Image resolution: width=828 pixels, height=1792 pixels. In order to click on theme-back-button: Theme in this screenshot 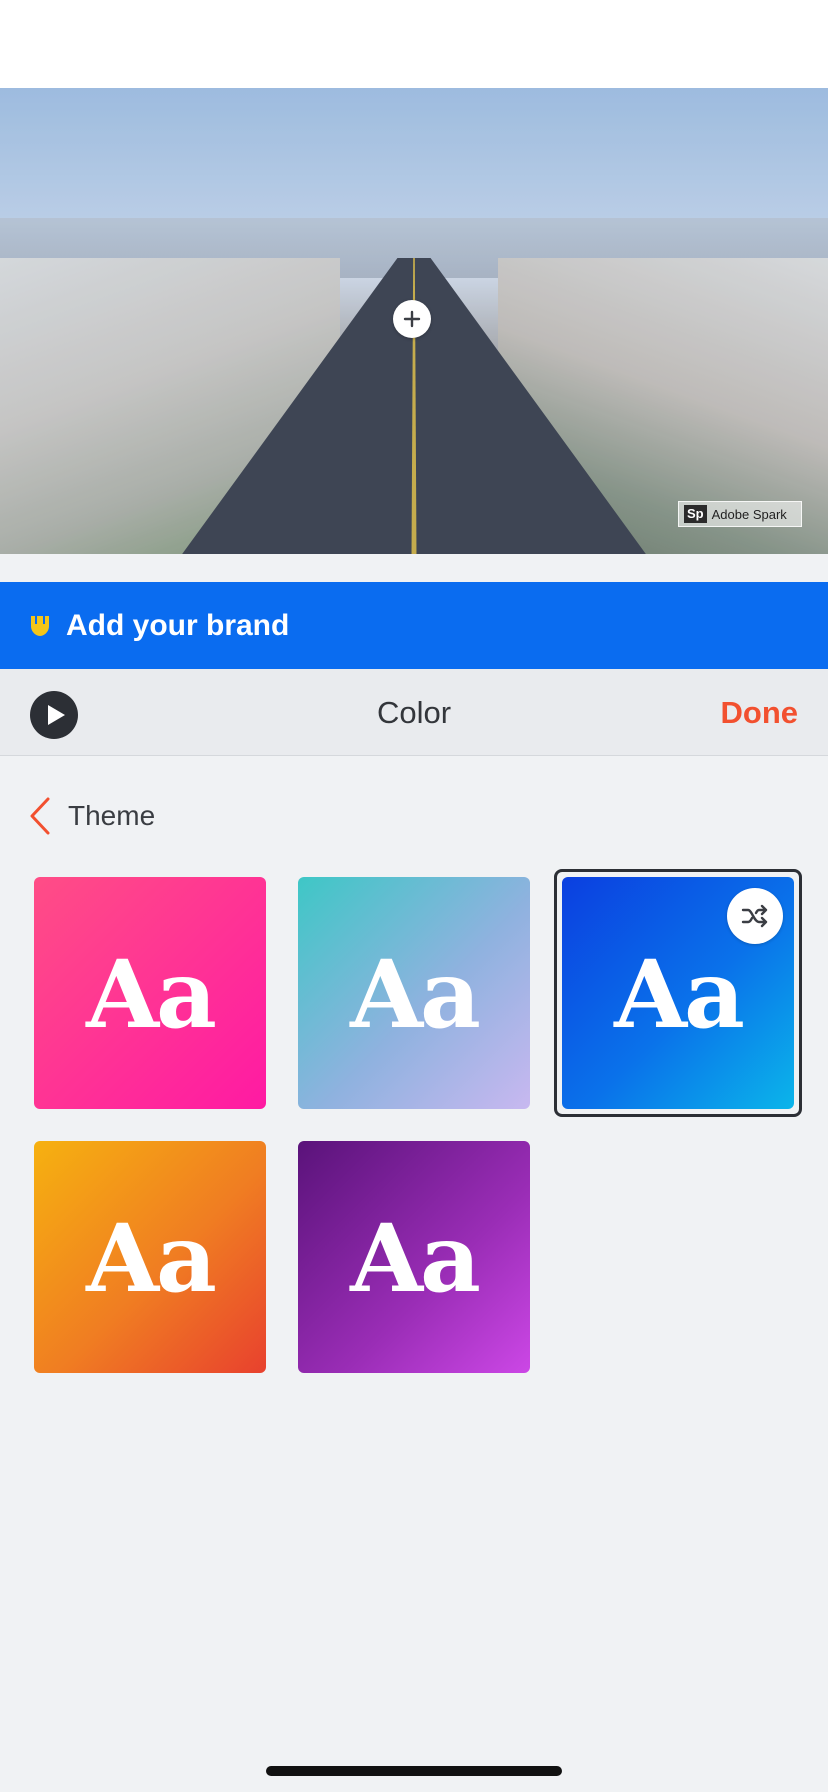, I will do `click(91, 816)`.